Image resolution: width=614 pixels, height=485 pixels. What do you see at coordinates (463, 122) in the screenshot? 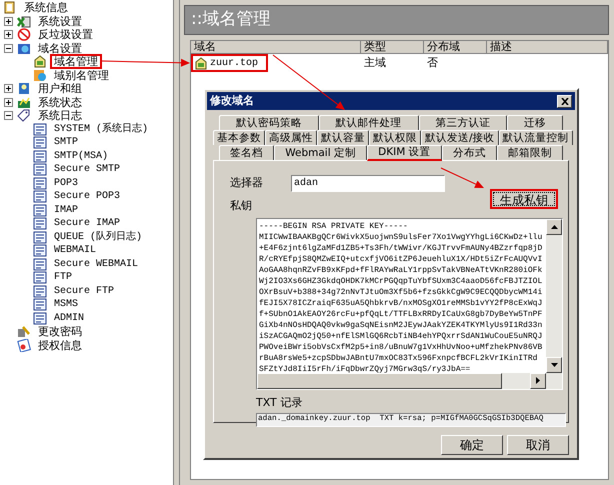
I see `tab: 第三方认证` at bounding box center [463, 122].